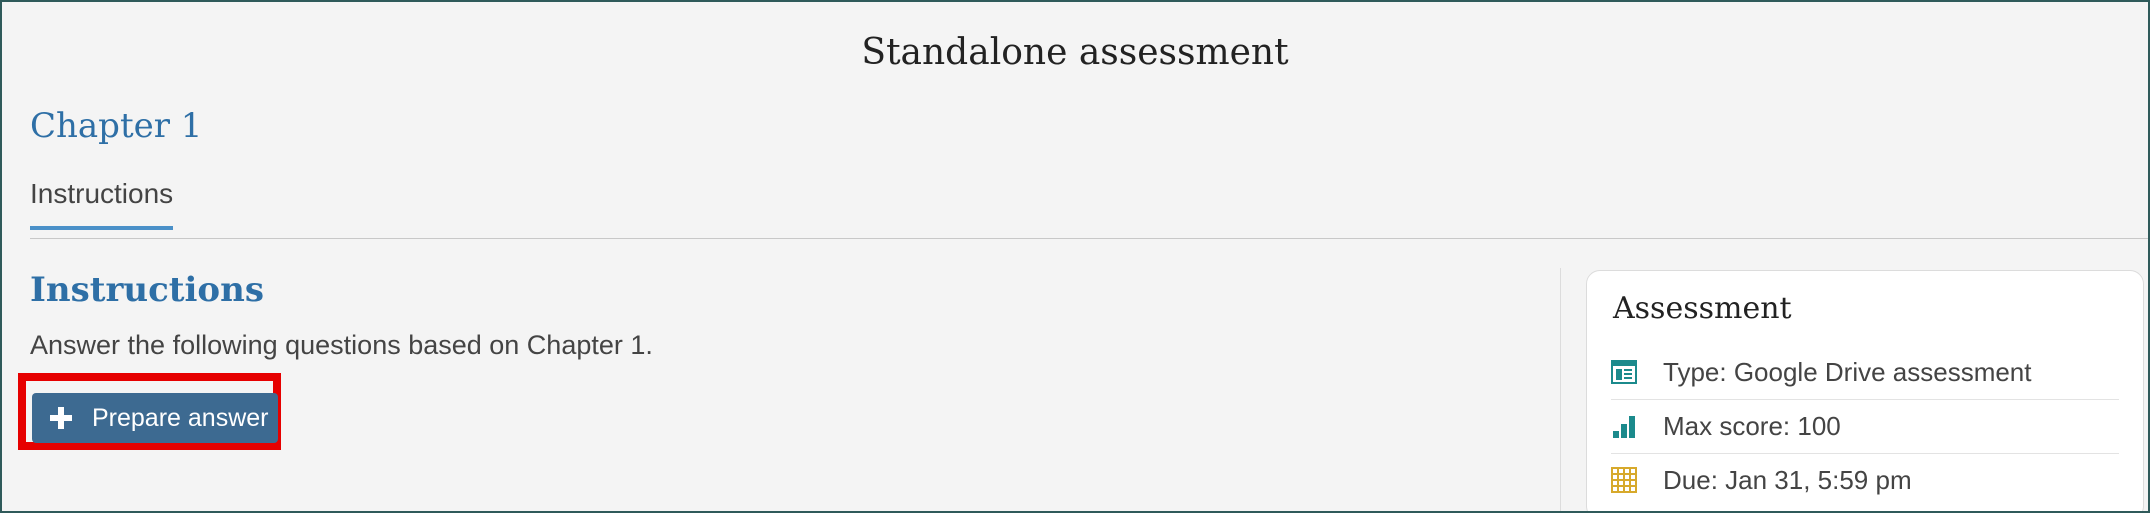  Describe the element at coordinates (1865, 426) in the screenshot. I see `max-score-row: Max score: 100` at that location.